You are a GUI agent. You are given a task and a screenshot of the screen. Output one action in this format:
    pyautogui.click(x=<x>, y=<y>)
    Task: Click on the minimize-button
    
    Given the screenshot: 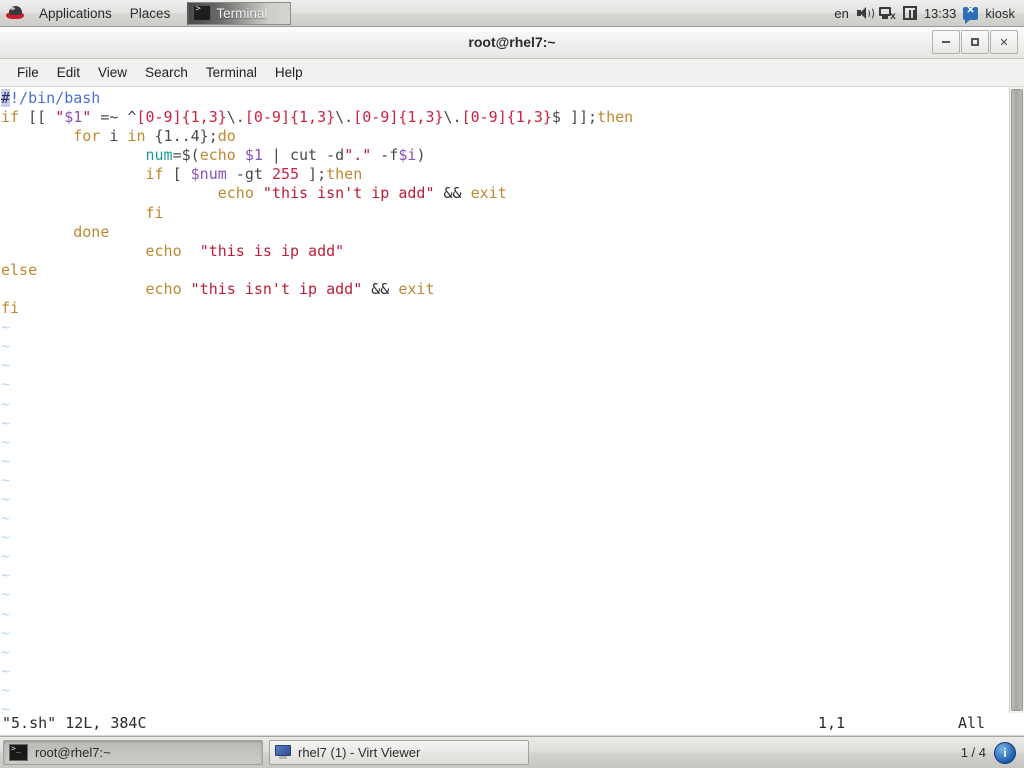 What is the action you would take?
    pyautogui.click(x=946, y=42)
    